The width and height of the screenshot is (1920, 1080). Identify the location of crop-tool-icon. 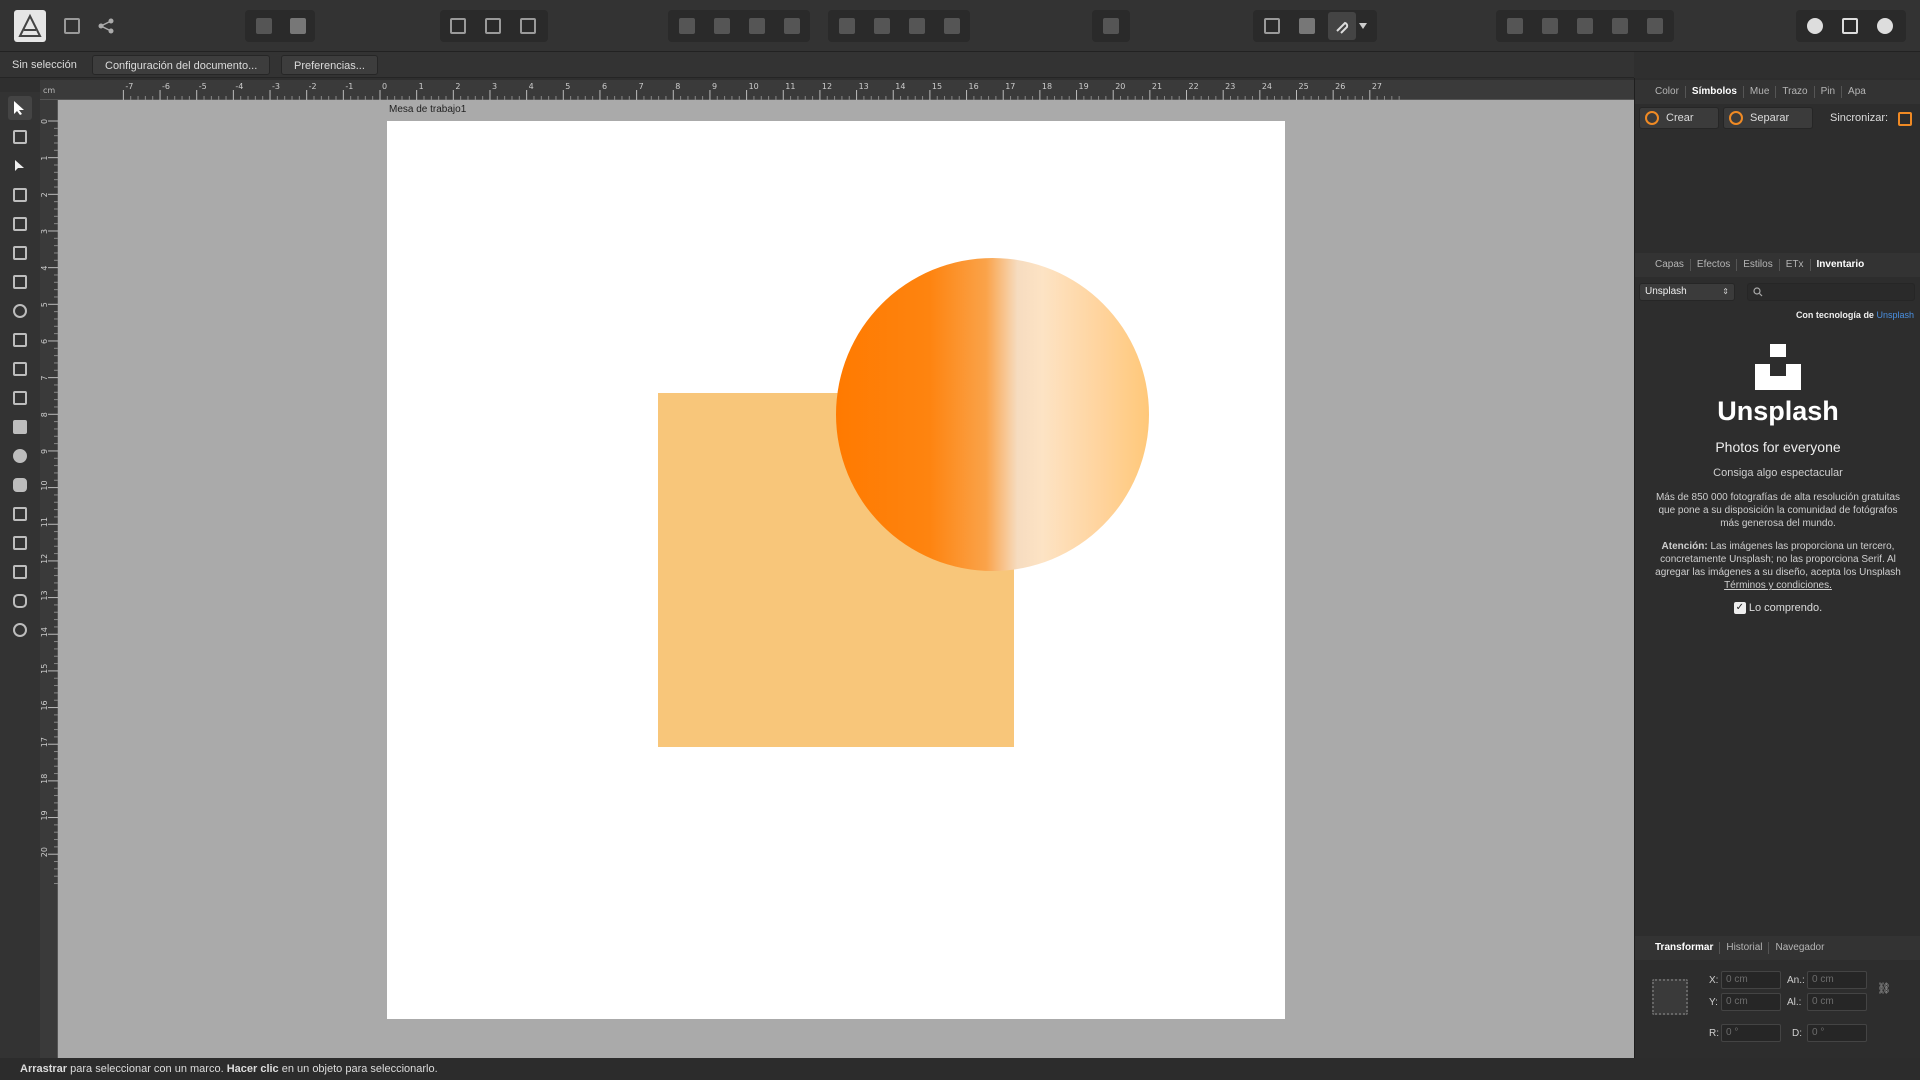
(20, 398).